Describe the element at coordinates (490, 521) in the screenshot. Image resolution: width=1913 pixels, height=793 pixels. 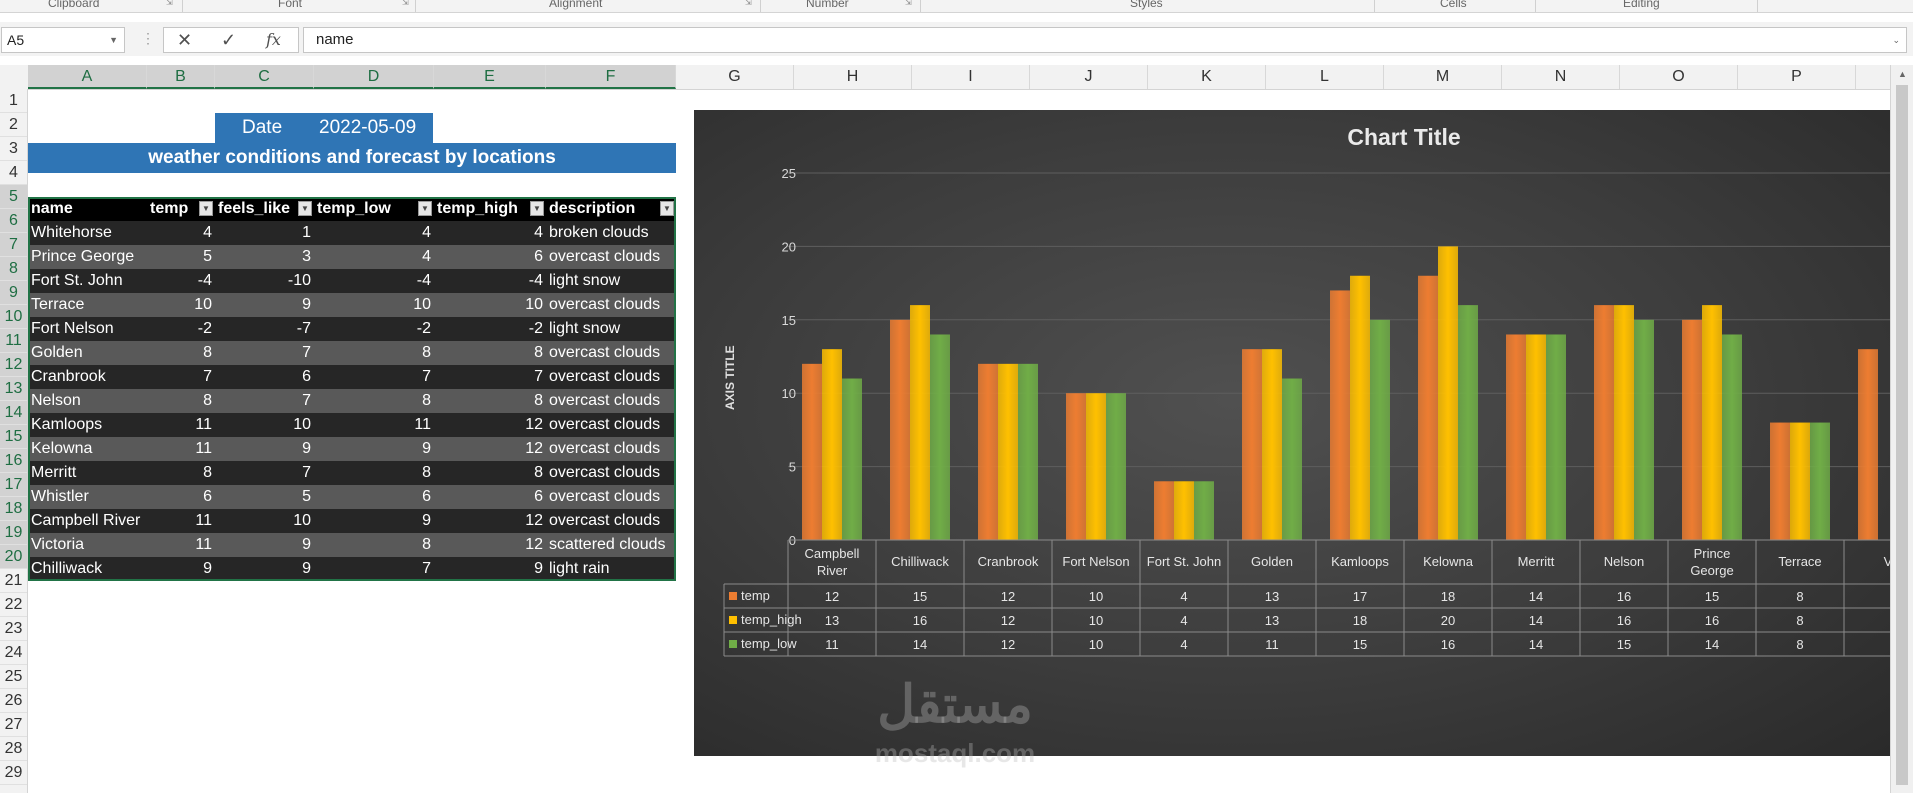
I see `table-cell: 12` at that location.